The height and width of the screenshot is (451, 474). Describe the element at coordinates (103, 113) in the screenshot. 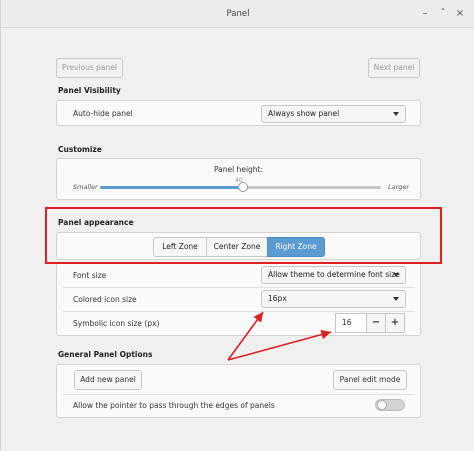

I see `autohide-label: Auto-hide panel` at that location.